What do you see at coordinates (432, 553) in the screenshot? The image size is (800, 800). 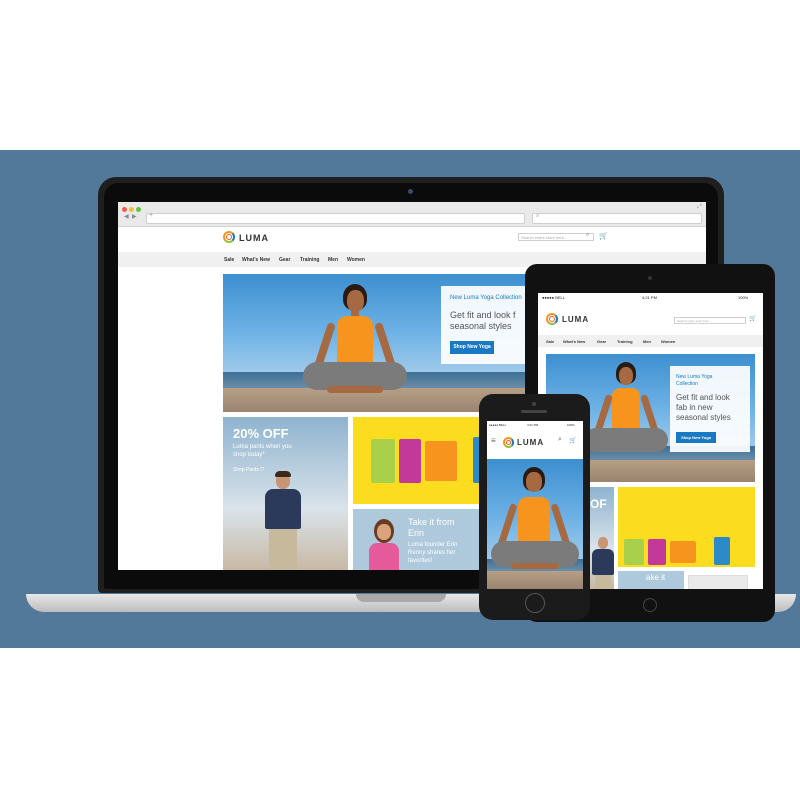 I see `erin-text-line2: Renny shares her` at bounding box center [432, 553].